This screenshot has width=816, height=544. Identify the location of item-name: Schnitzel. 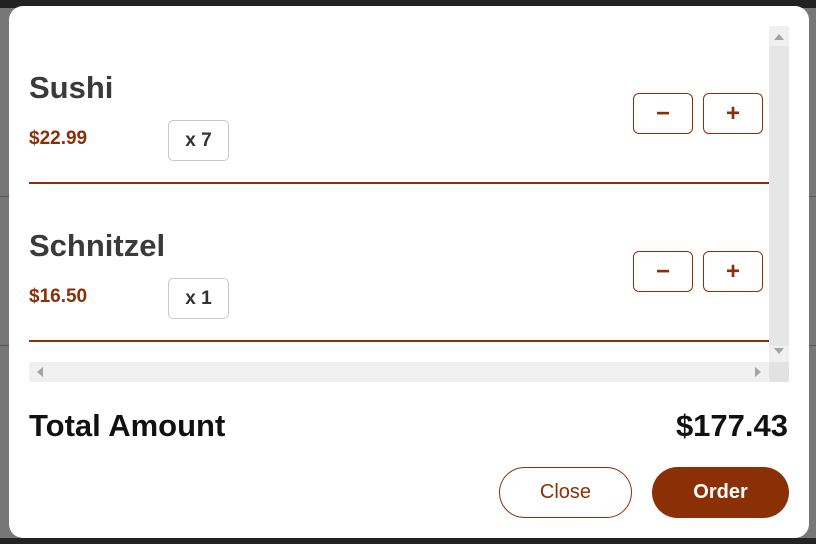
(97, 245).